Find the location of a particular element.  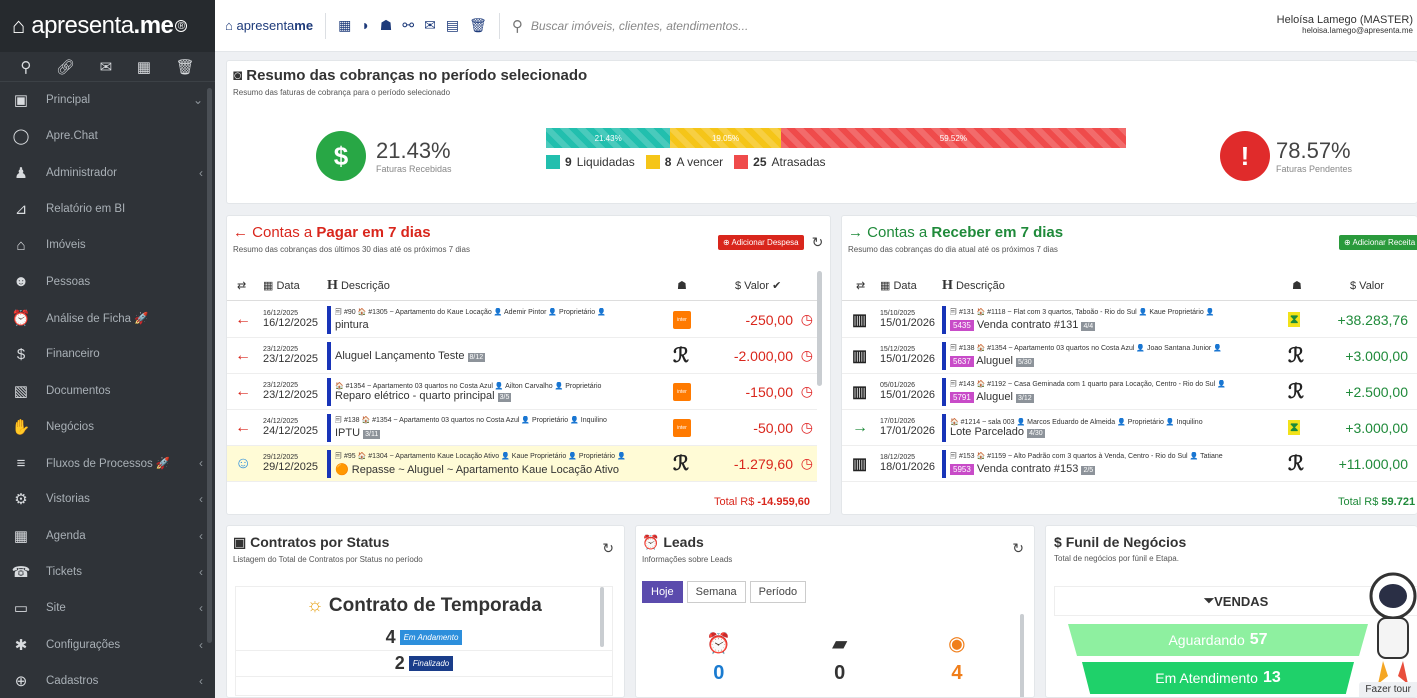

sidebar-item: ≡ Fluxos de Processos 🚀 ‹ is located at coordinates (107, 463).